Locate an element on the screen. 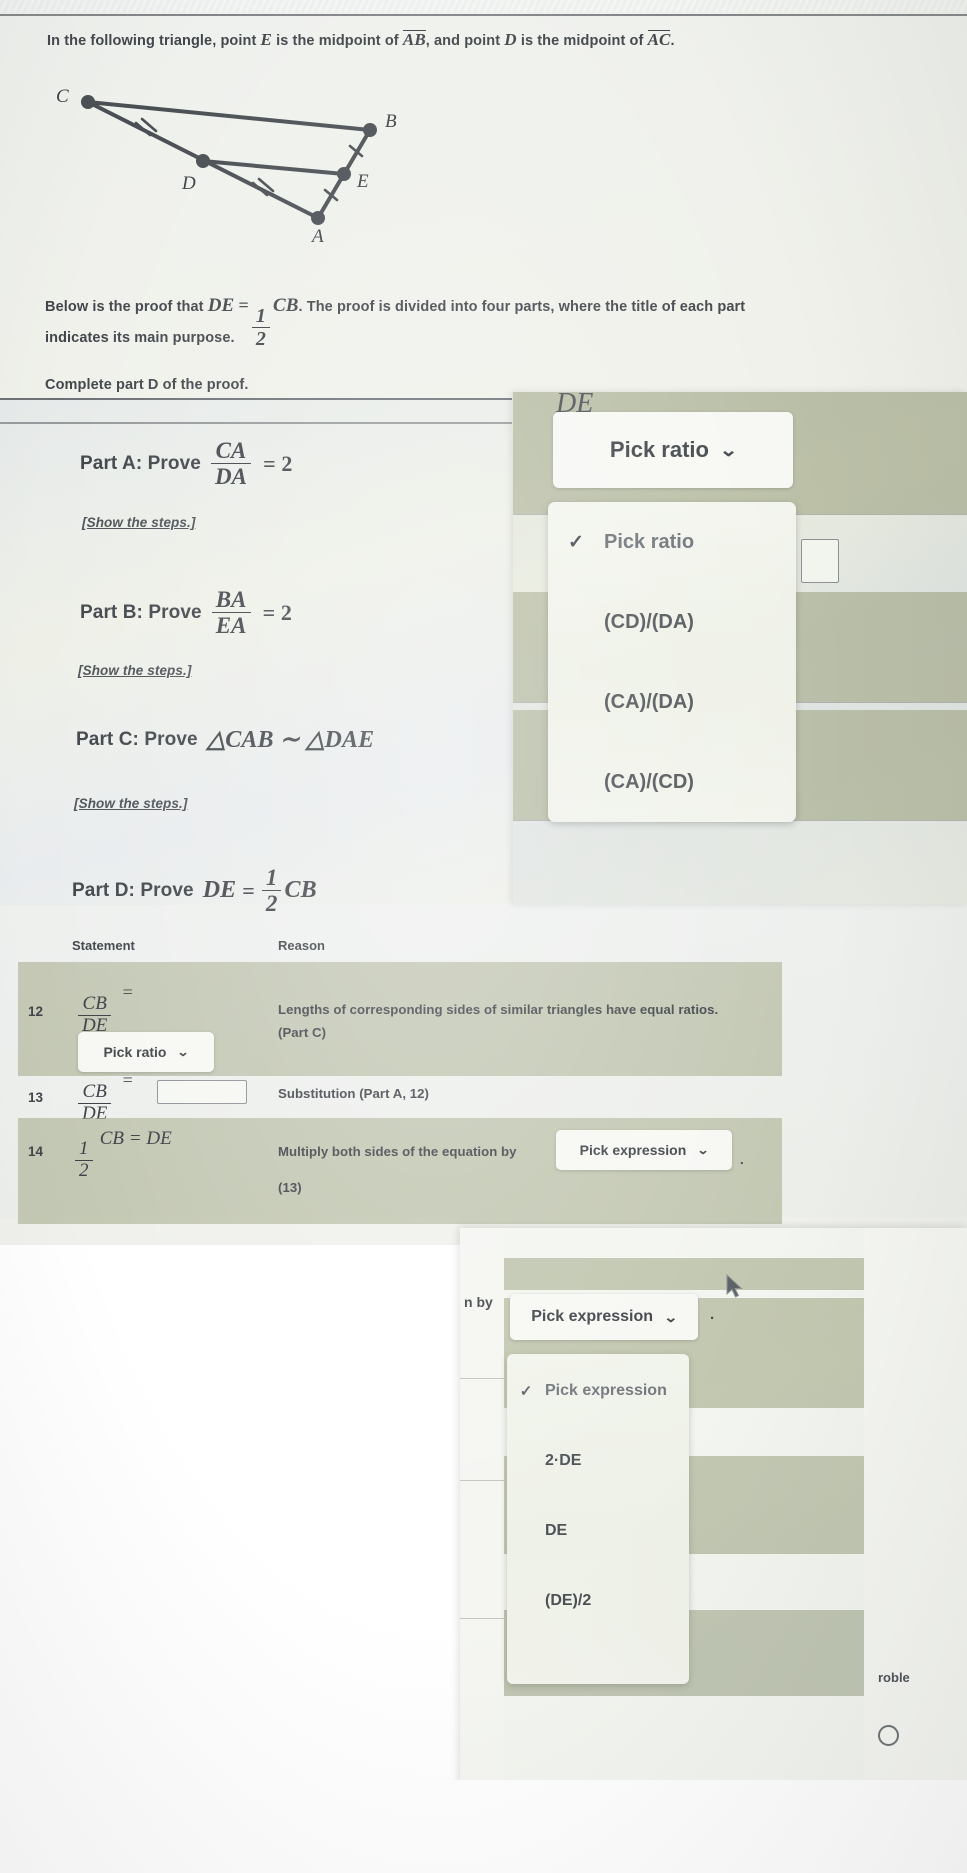  triangle-diagram-svg is located at coordinates (229, 160).